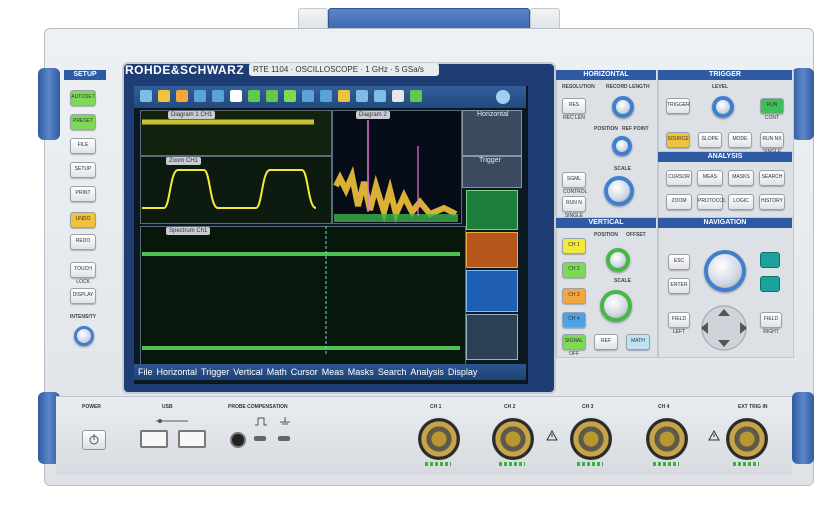  Describe the element at coordinates (84, 336) in the screenshot. I see `intensity-knob` at that location.